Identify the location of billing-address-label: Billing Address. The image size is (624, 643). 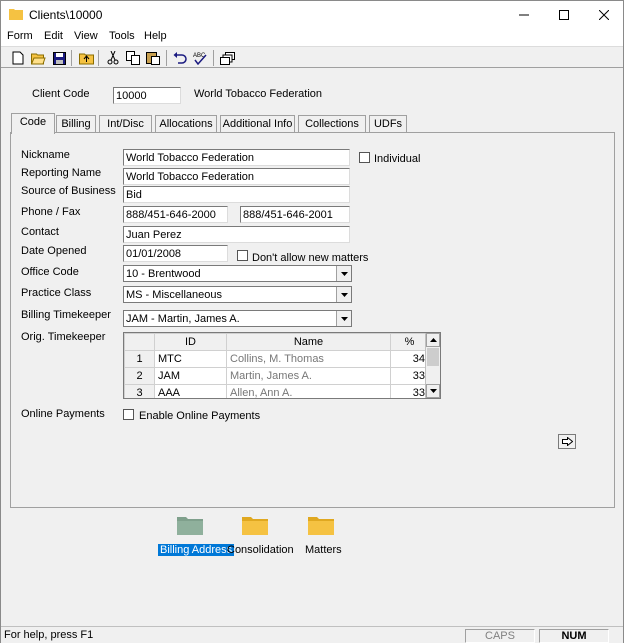
(196, 550).